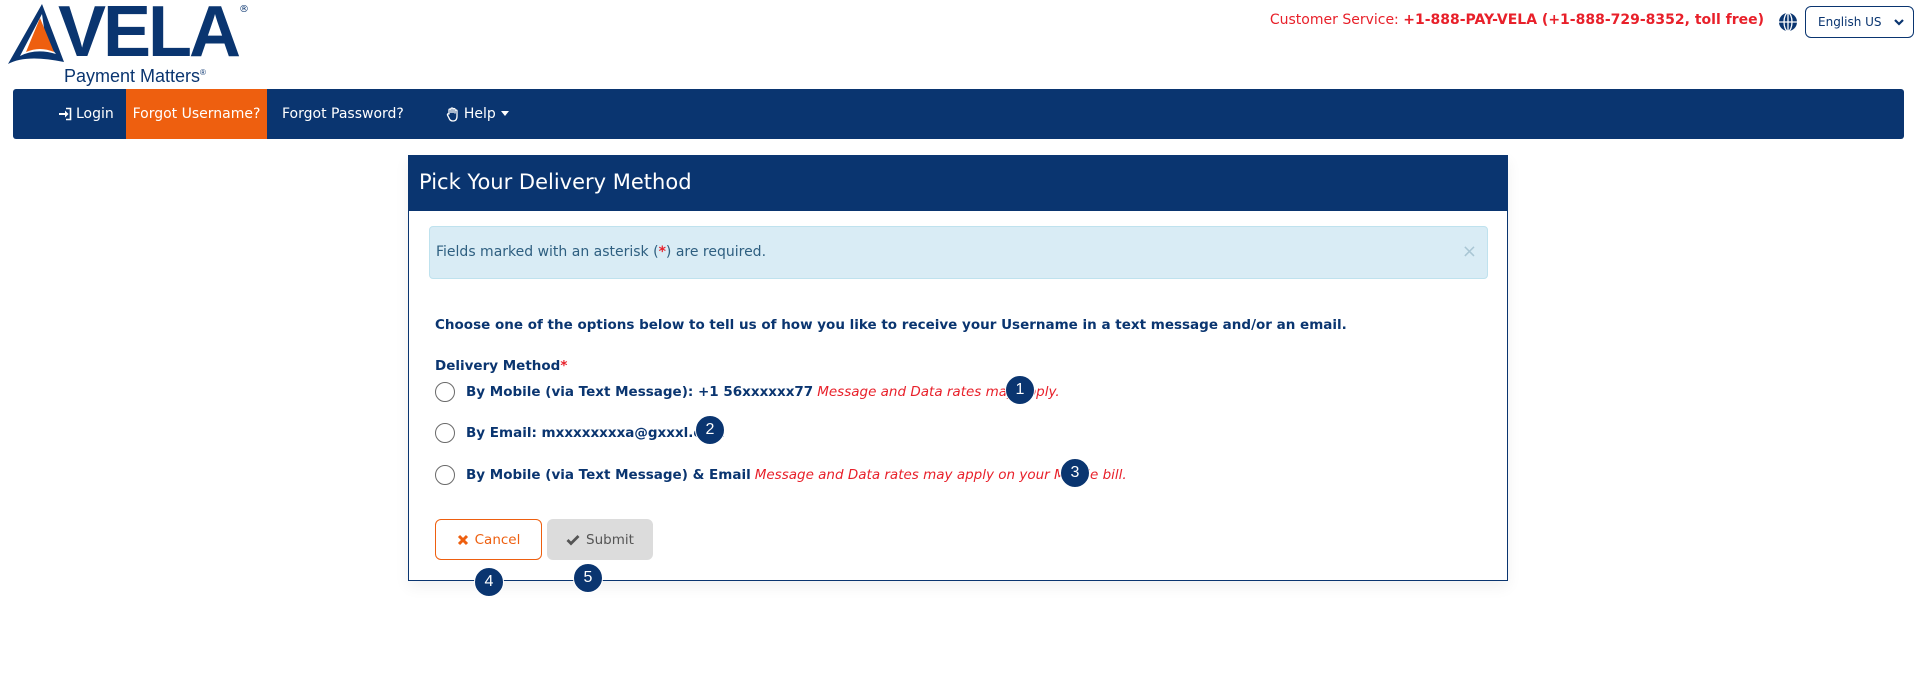  Describe the element at coordinates (564, 366) in the screenshot. I see `required-asterisk: *` at that location.